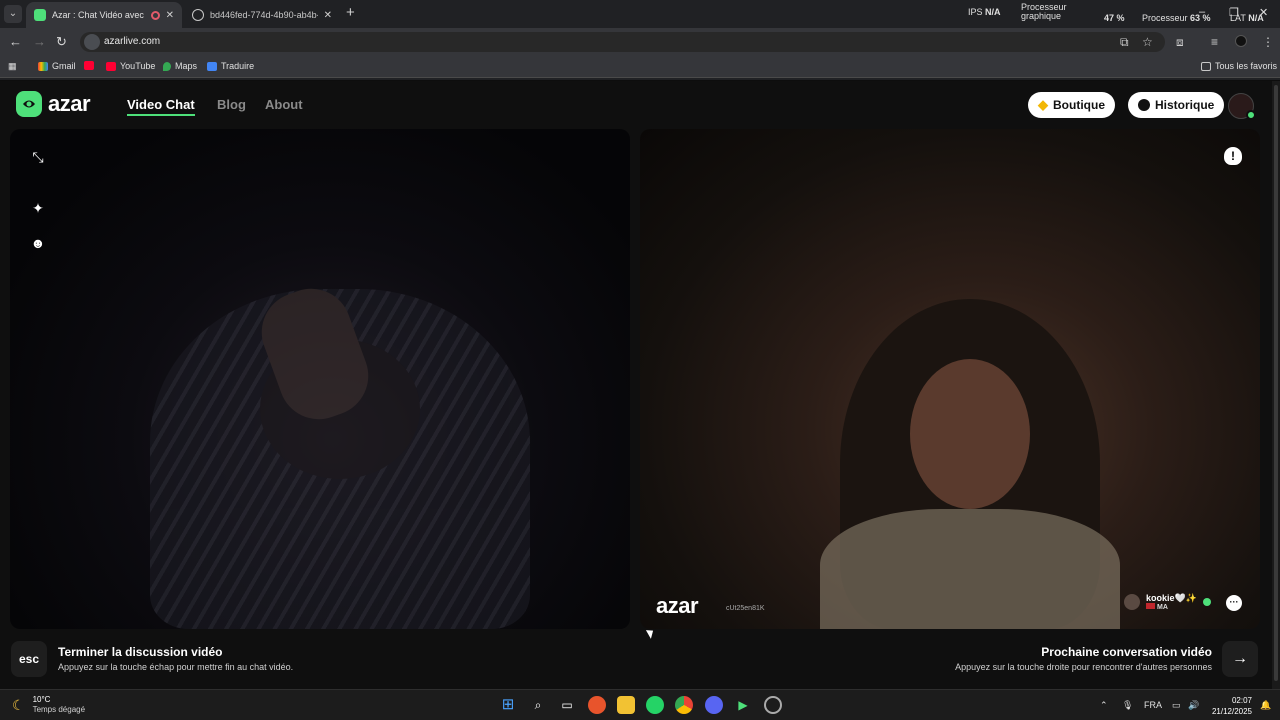 This screenshot has height=720, width=1280. I want to click on perf-ips-label: IPS, so click(975, 12).